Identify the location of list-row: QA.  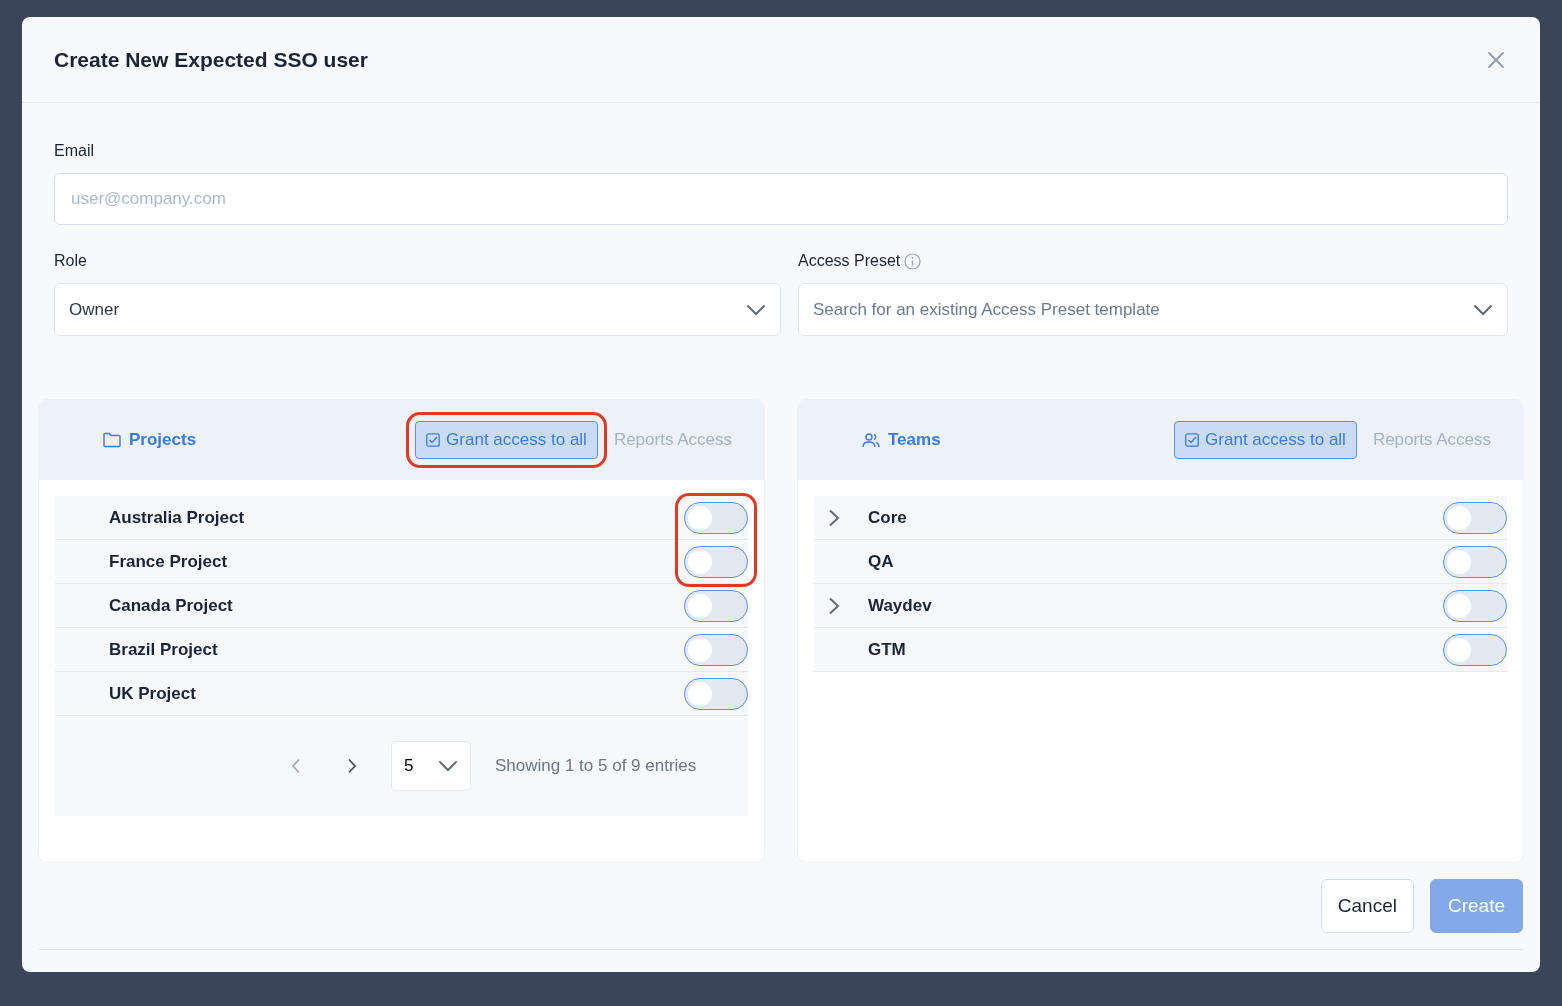
(1160, 562).